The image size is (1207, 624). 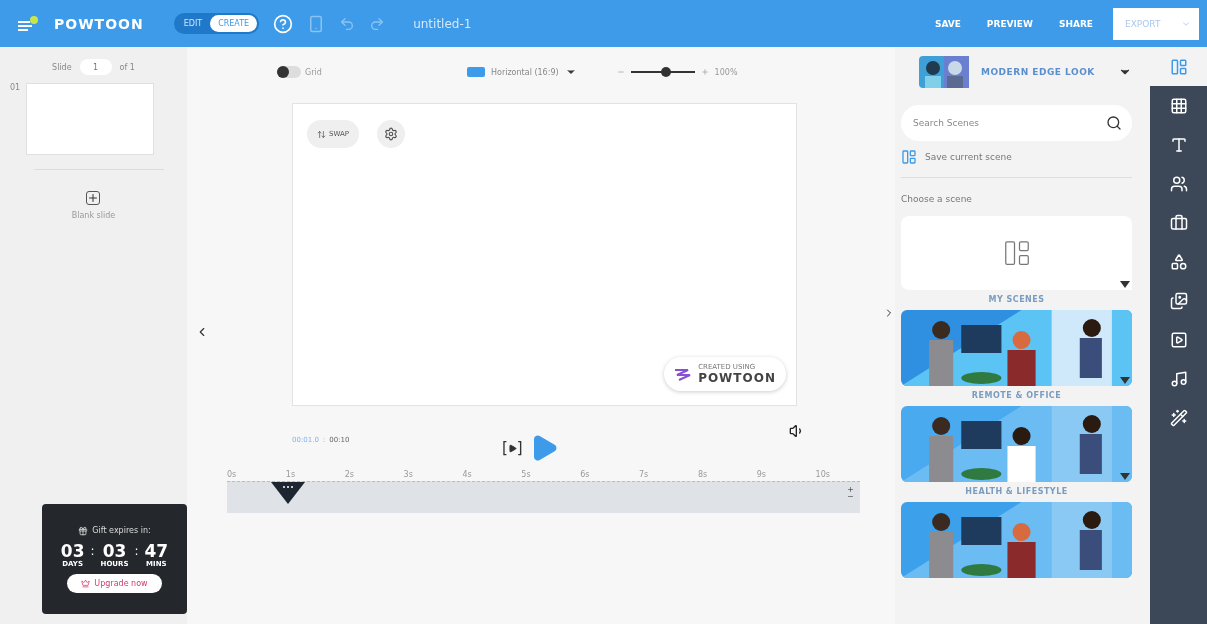 I want to click on search-icon, so click(x=1114, y=123).